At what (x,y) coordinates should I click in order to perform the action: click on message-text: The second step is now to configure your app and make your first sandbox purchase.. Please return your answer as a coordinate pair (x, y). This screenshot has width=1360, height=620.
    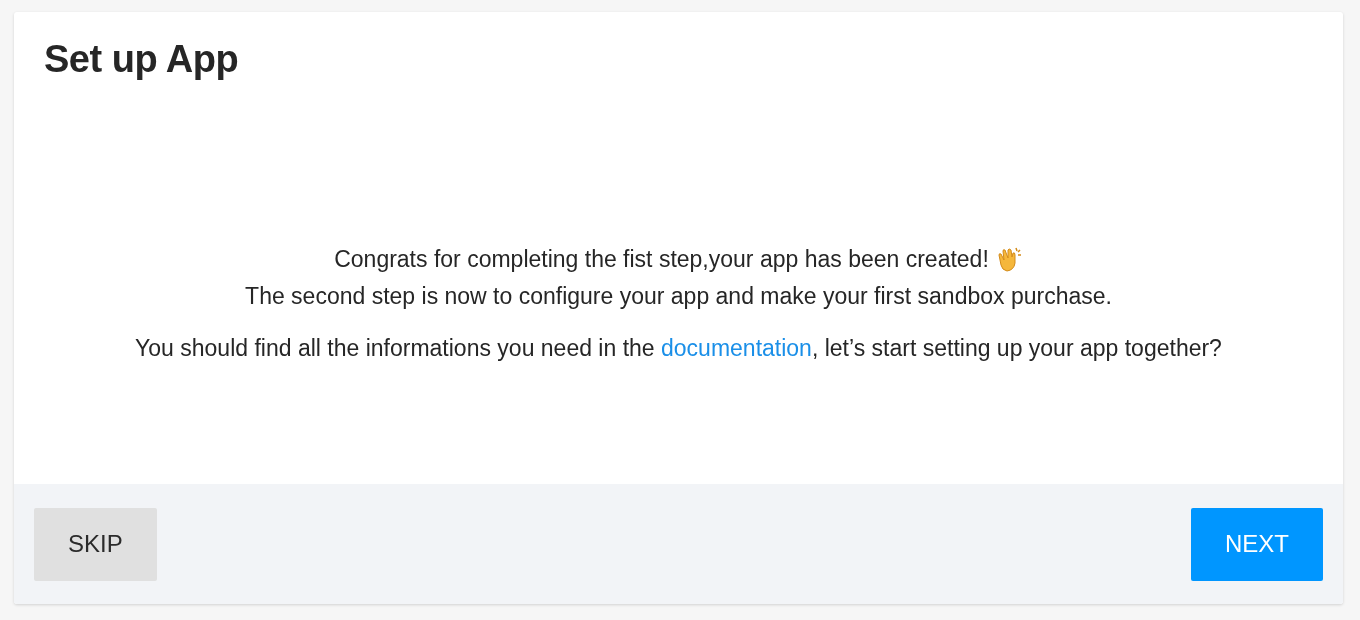
    Looking at the image, I should click on (678, 296).